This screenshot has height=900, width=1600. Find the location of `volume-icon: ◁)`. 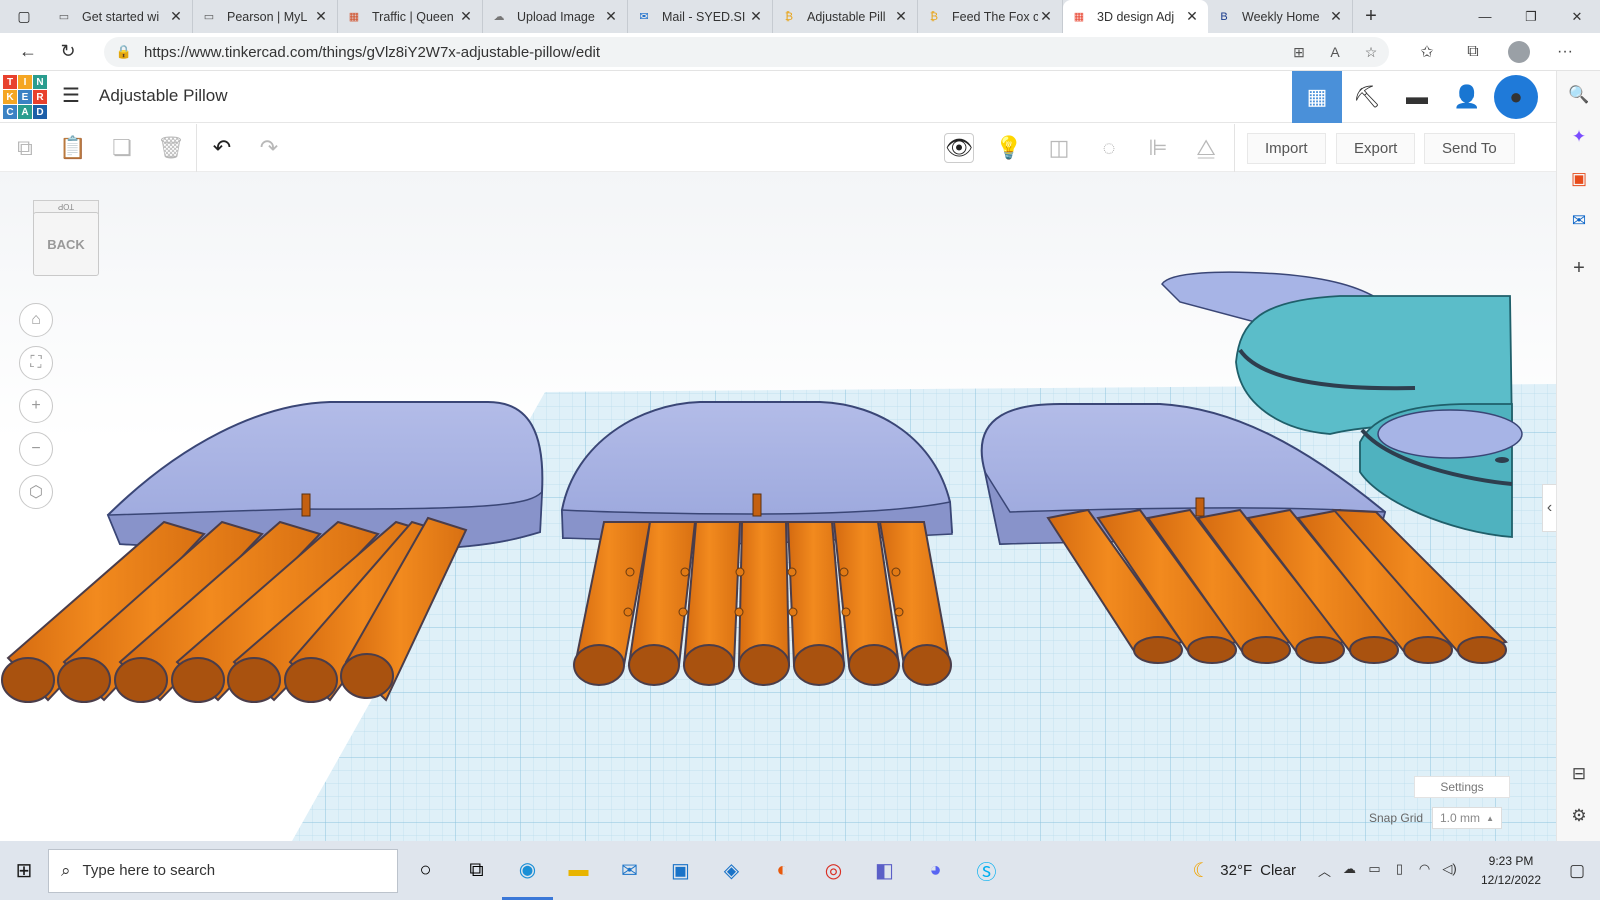

volume-icon: ◁) is located at coordinates (1449, 870).